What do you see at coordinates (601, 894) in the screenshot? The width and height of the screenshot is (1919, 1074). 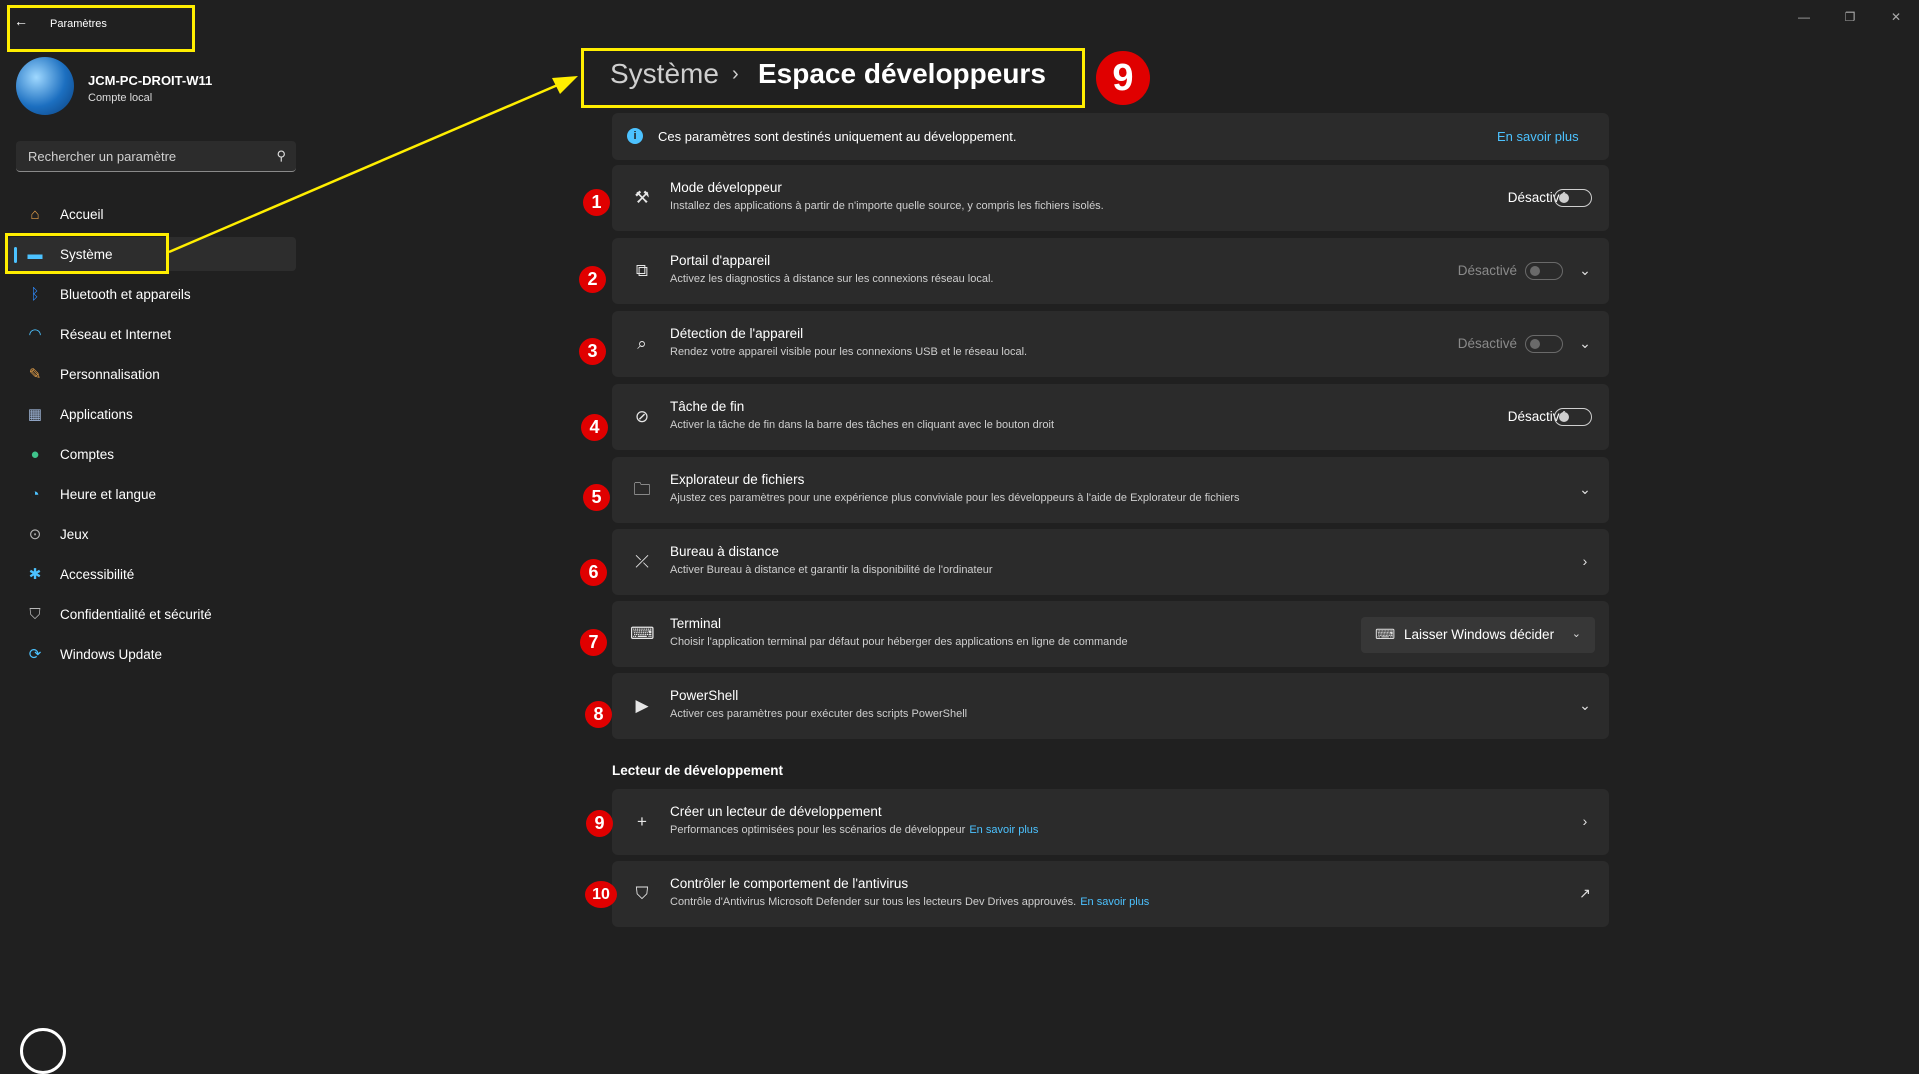 I see `annotation-badge: 10` at bounding box center [601, 894].